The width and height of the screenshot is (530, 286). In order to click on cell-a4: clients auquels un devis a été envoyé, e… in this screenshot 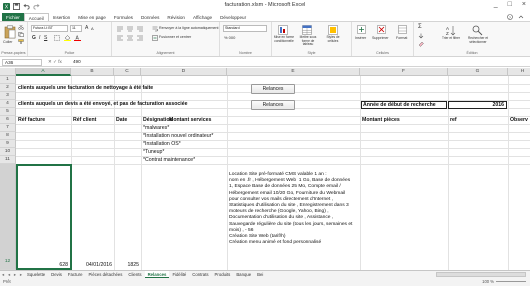, I will do `click(103, 104)`.